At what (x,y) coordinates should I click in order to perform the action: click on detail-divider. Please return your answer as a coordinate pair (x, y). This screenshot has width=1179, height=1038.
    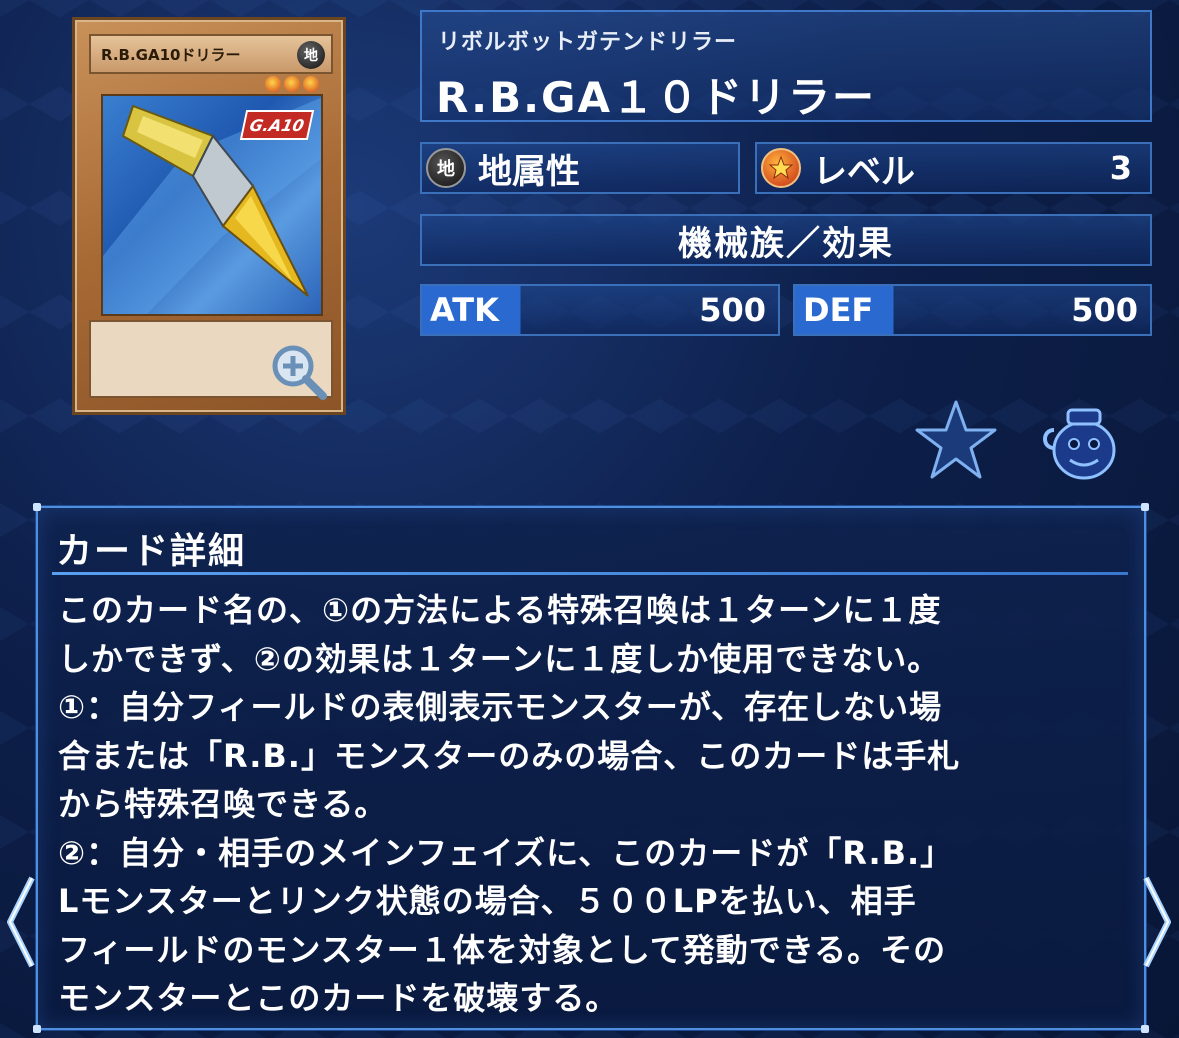
    Looking at the image, I should click on (590, 573).